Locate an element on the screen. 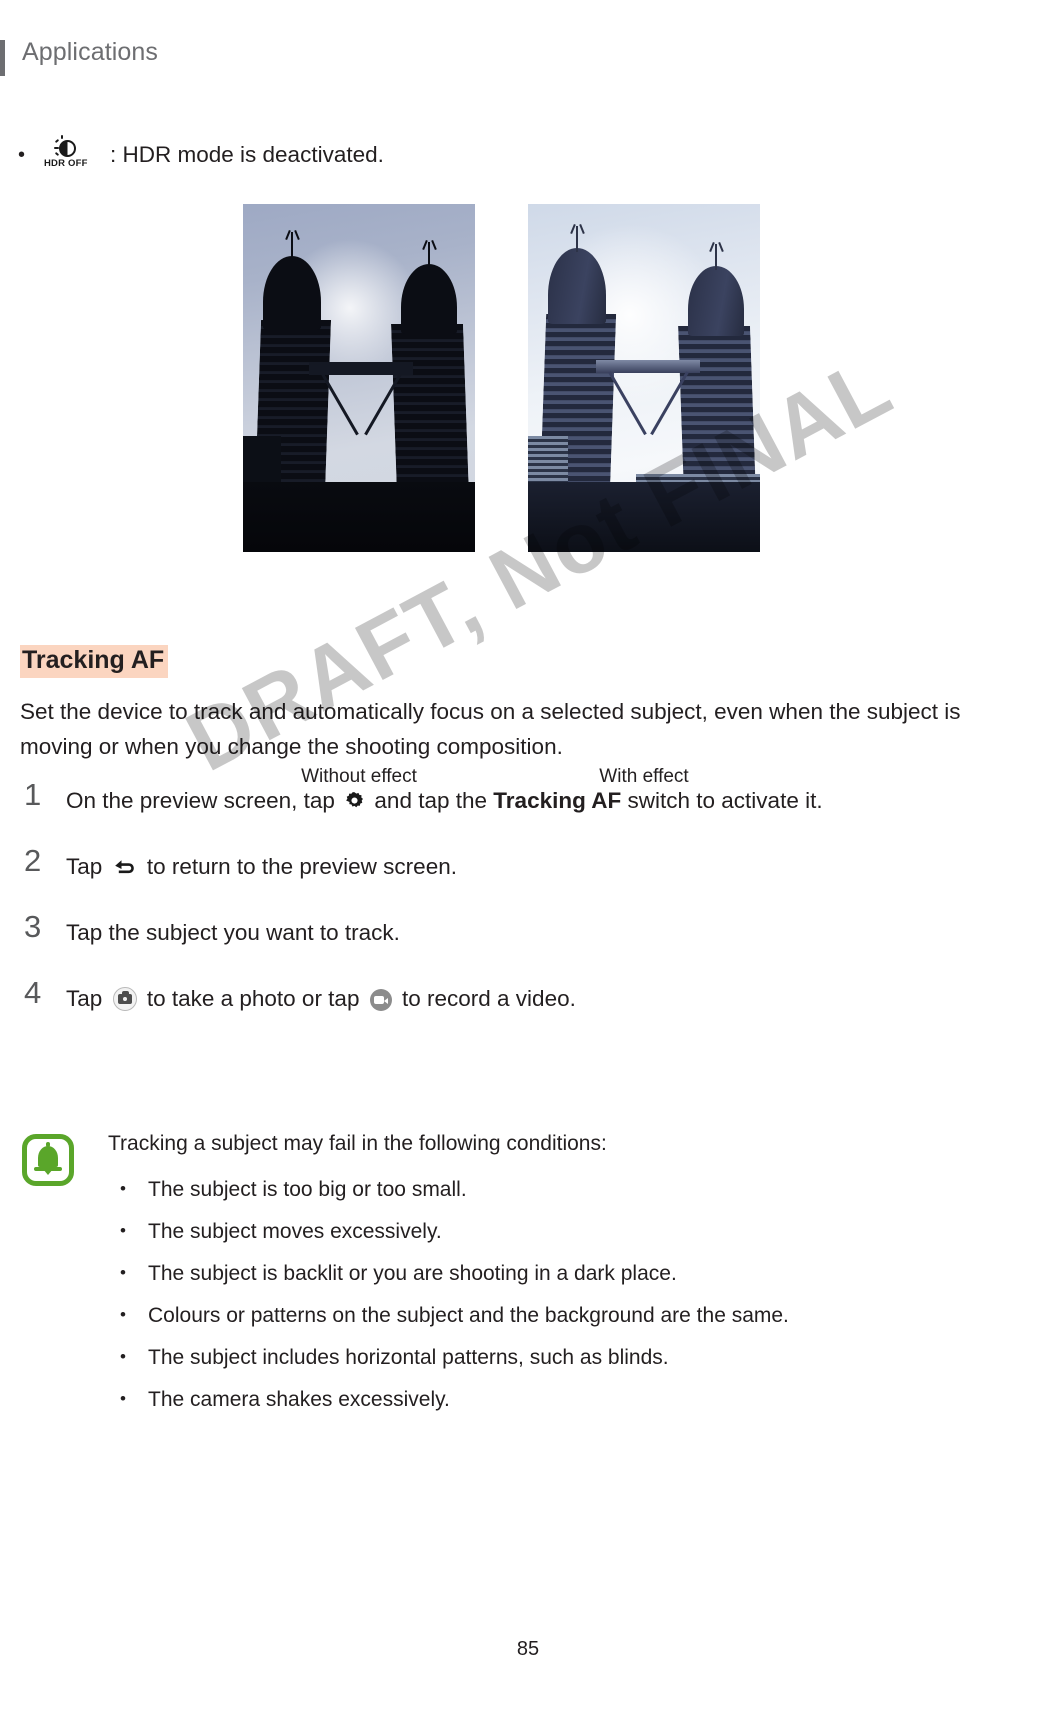  step-text-after: switch to activate it. is located at coordinates (725, 800).